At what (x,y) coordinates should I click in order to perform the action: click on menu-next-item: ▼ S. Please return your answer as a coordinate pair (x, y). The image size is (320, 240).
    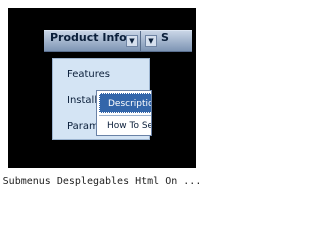
    Looking at the image, I should click on (168, 41).